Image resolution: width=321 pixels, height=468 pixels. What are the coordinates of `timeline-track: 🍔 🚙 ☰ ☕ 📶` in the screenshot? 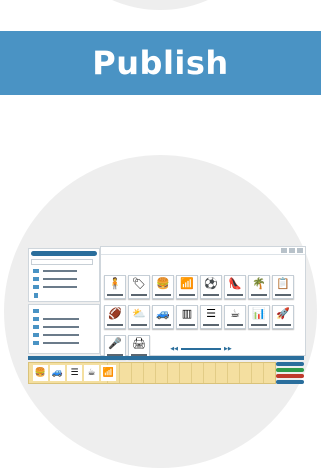 It's located at (152, 373).